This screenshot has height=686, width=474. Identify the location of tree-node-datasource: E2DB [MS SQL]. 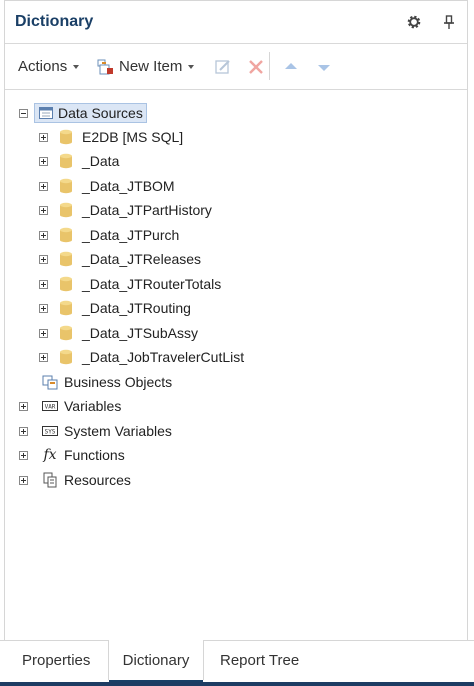
(111, 137).